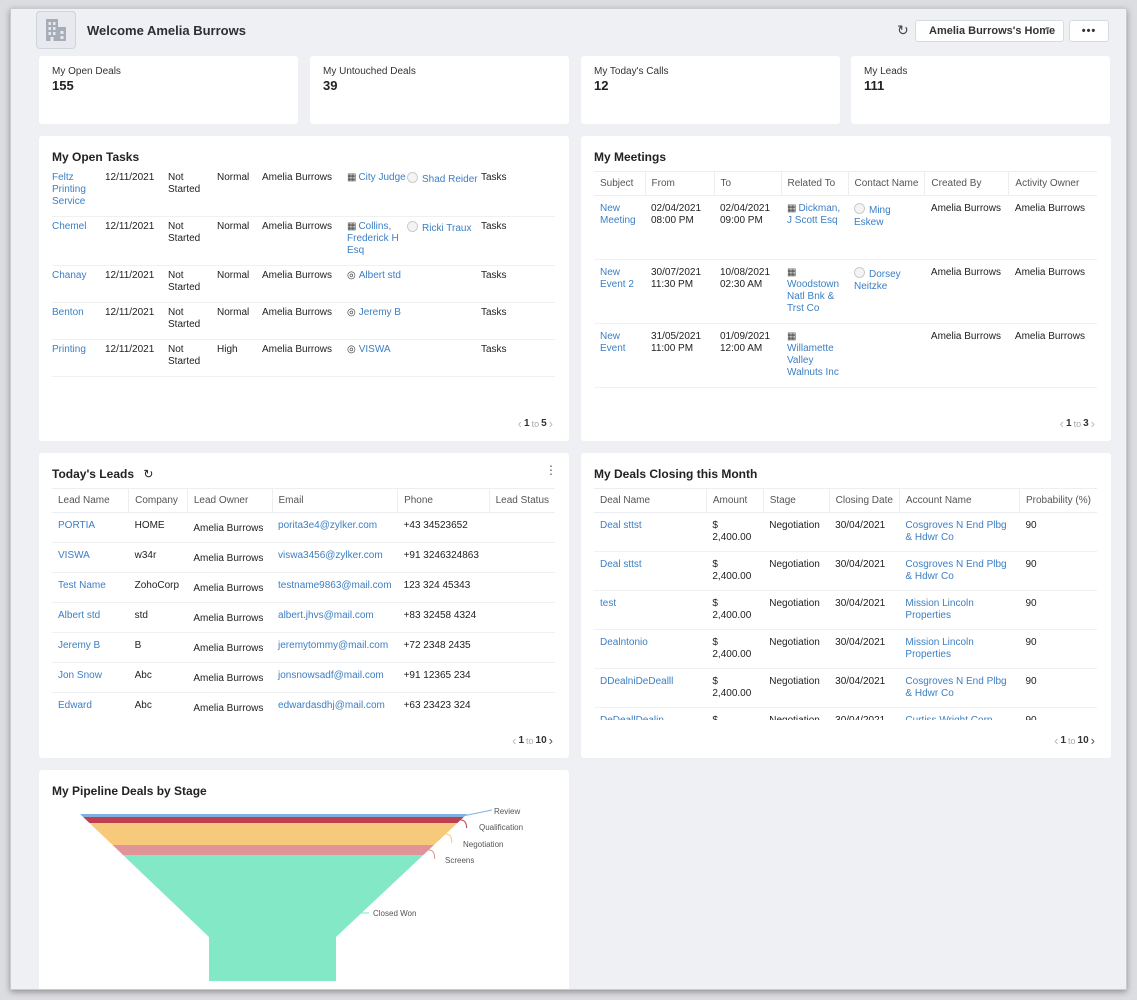 Image resolution: width=1137 pixels, height=1000 pixels. I want to click on lead-email-link: viswa3456@zylker.com, so click(330, 555).